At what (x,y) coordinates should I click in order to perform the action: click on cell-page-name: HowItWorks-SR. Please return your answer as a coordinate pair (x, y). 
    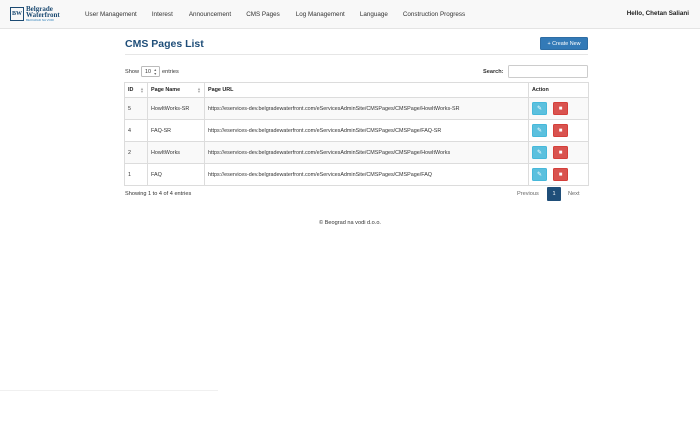
    Looking at the image, I should click on (176, 108).